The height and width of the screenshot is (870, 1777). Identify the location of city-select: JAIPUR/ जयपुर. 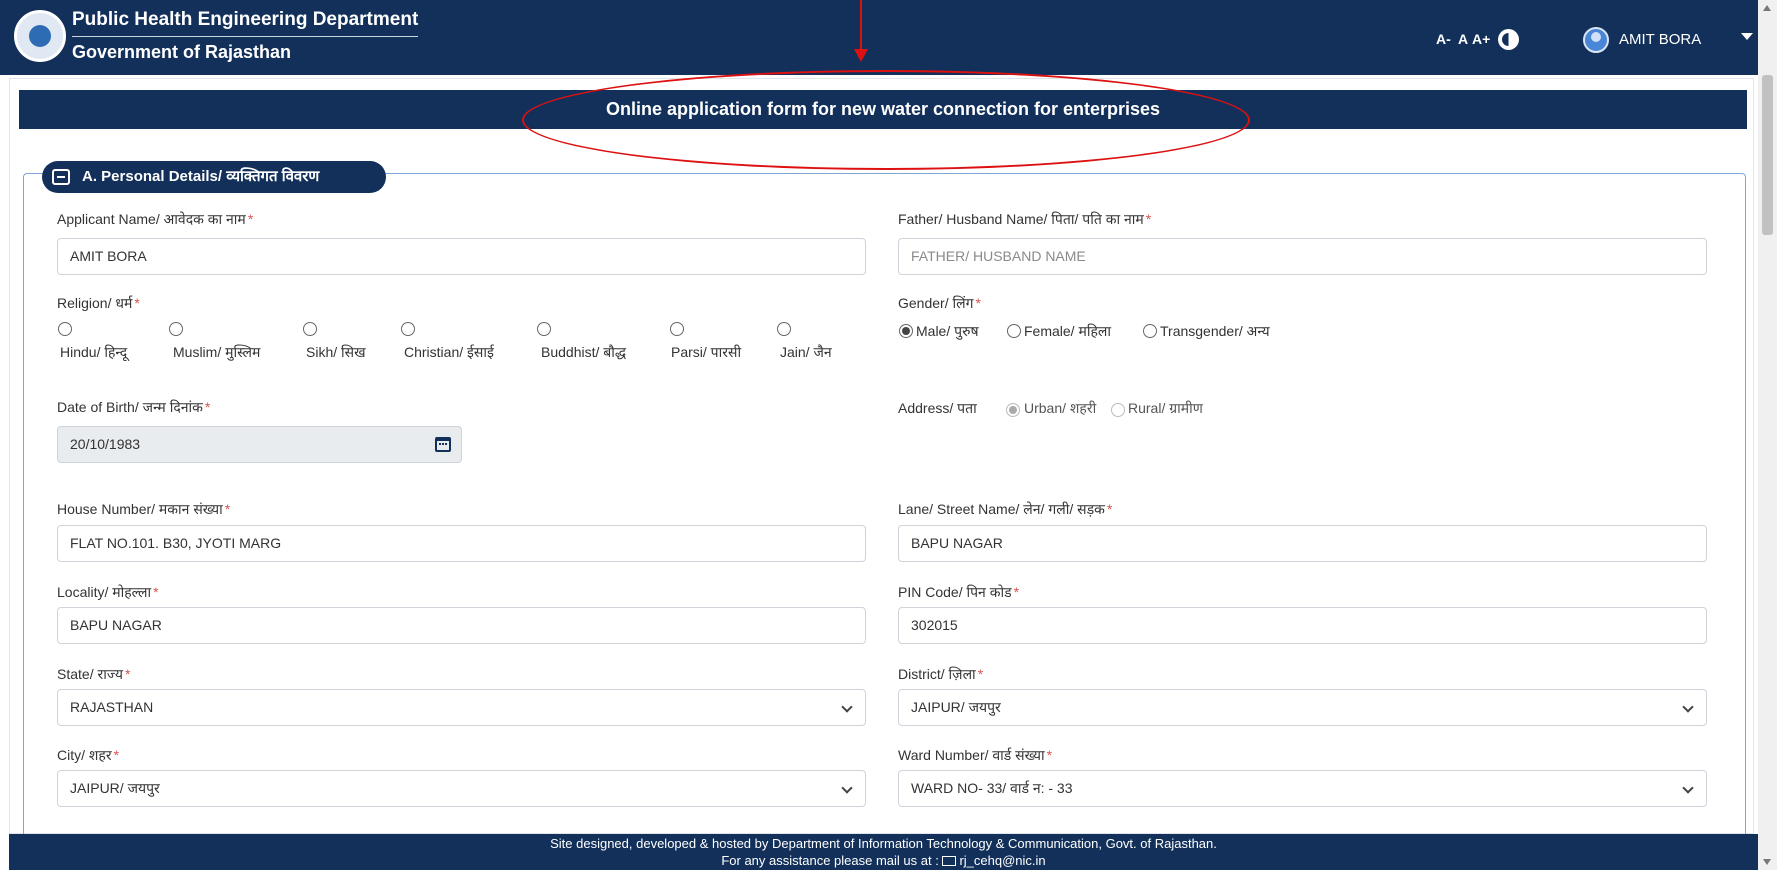
(461, 788).